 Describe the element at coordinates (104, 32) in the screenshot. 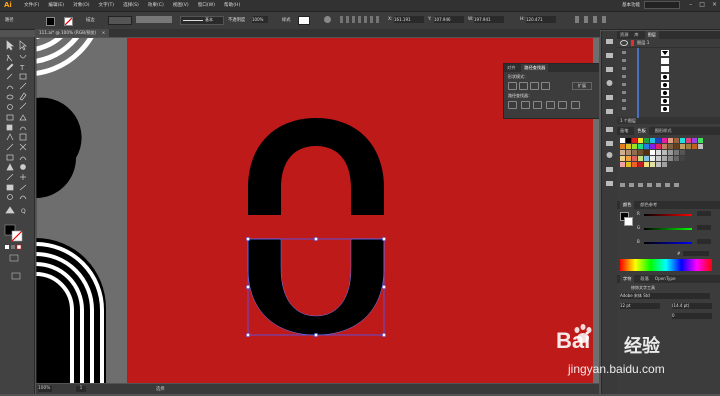

I see `close-tab-icon: ×` at that location.